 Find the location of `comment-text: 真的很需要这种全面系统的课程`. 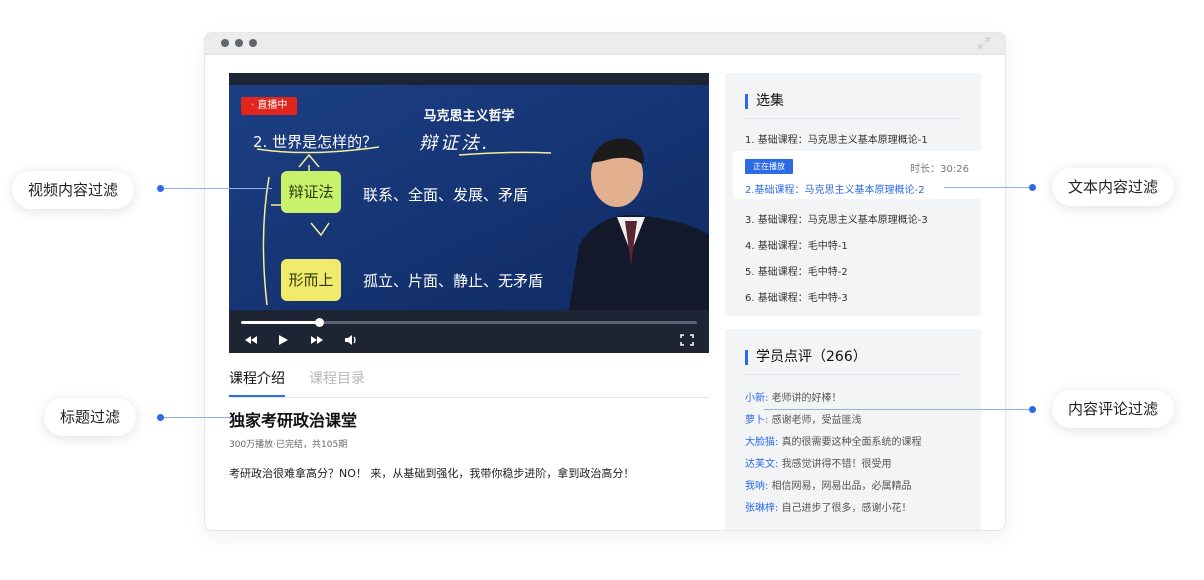

comment-text: 真的很需要这种全面系统的课程 is located at coordinates (851, 442).